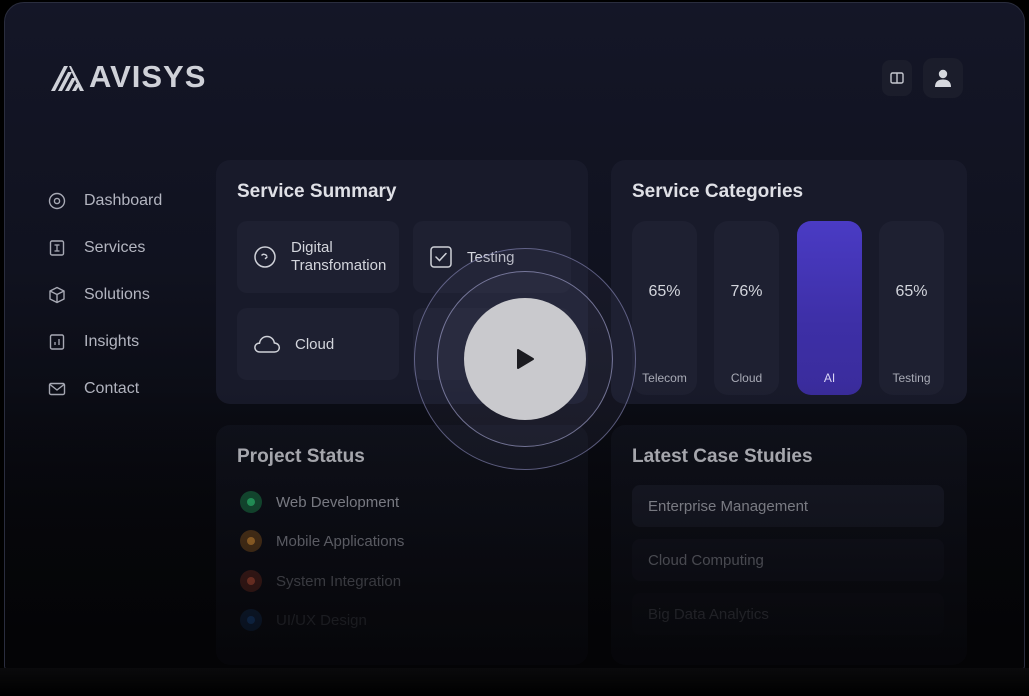  I want to click on case-study-label: Enterprise Management, so click(728, 506).